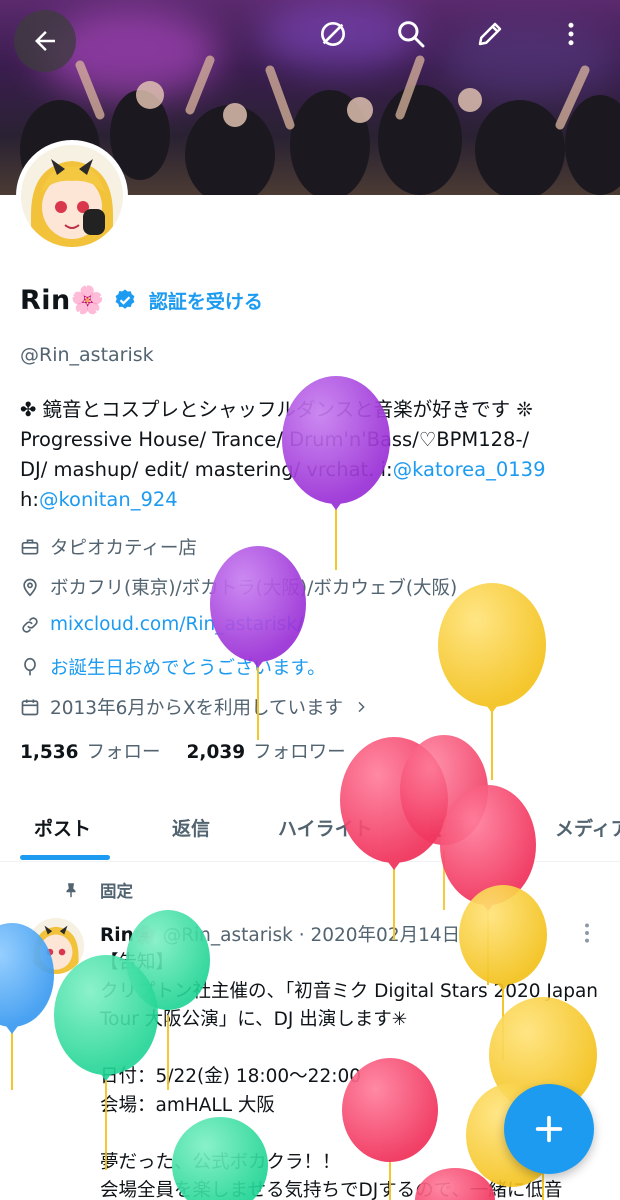 The width and height of the screenshot is (620, 1200). I want to click on link-icon, so click(30, 624).